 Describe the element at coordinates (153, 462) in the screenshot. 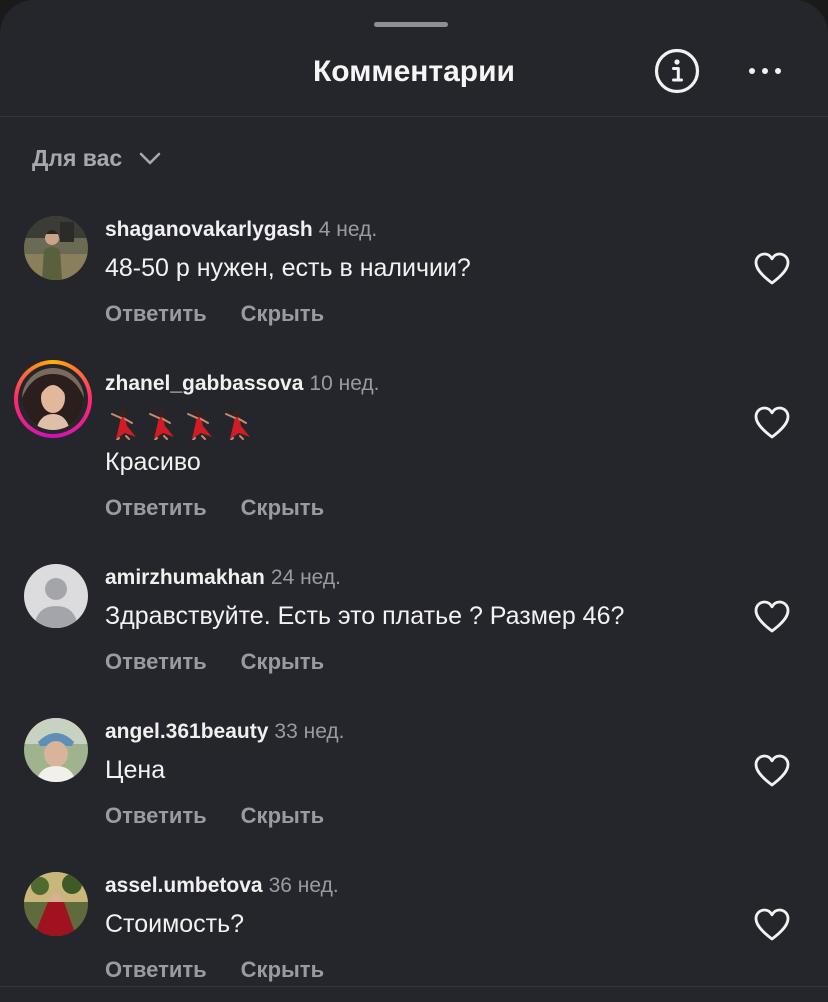

I see `comment-text: Красиво` at that location.